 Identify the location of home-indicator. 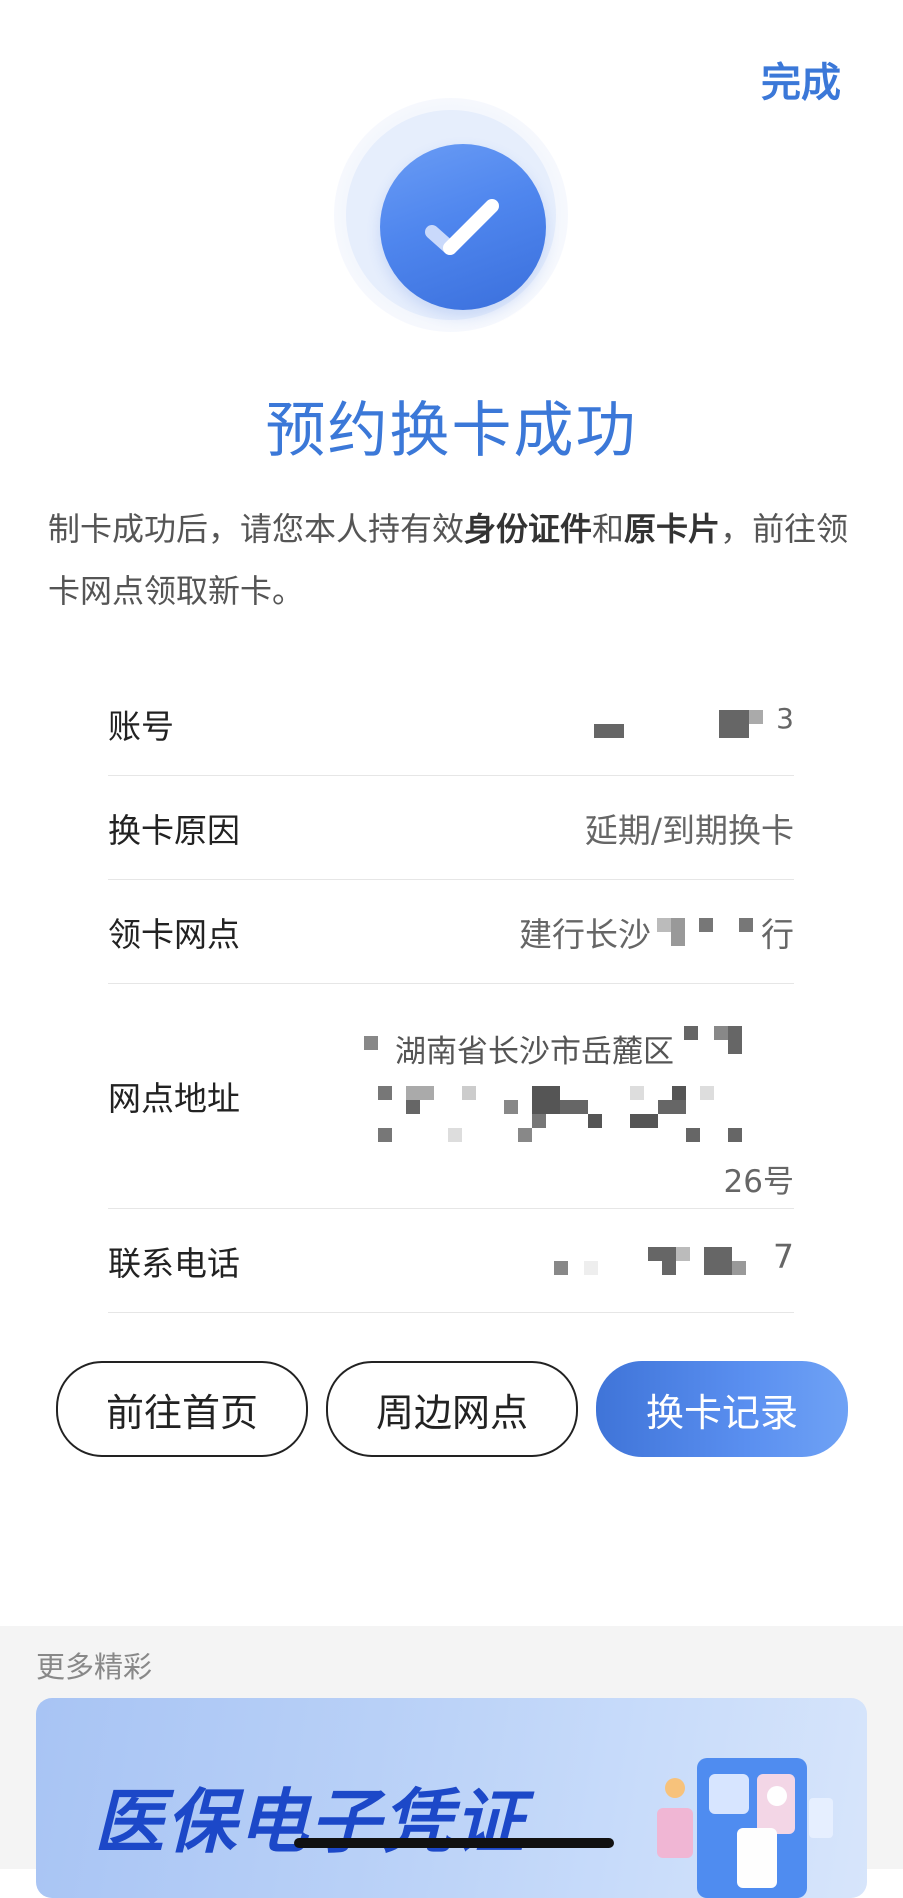
(454, 1843).